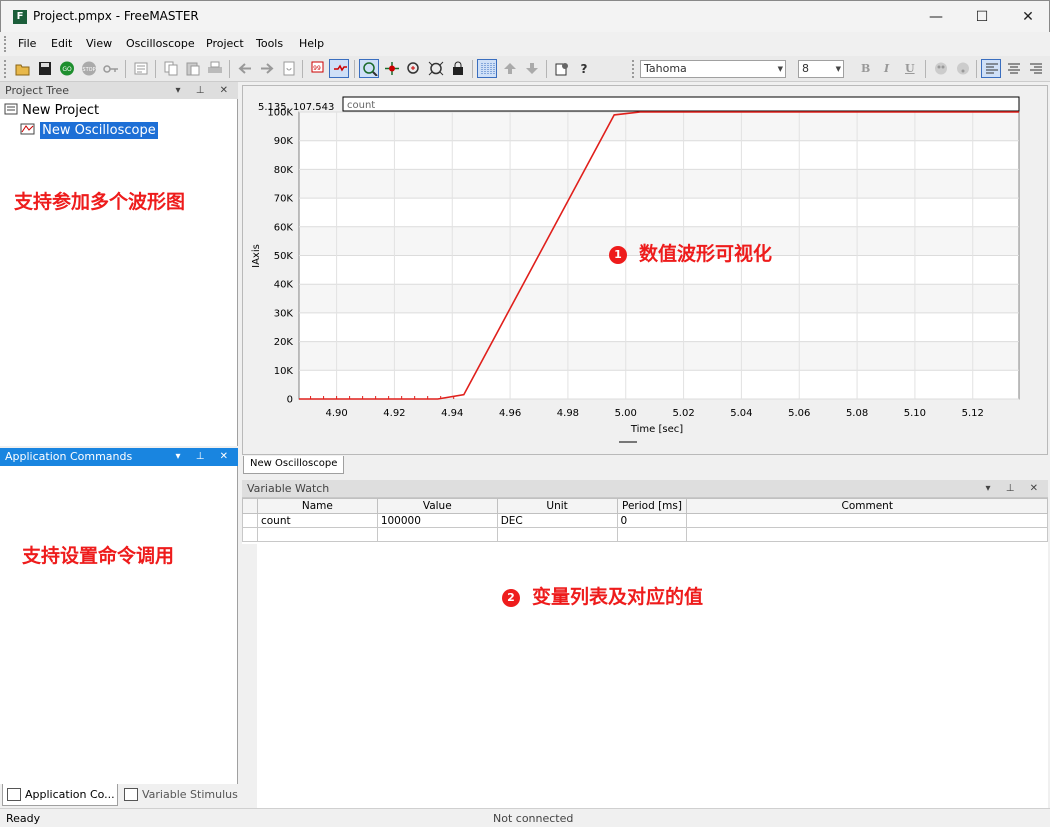  I want to click on open-icon, so click(22, 68).